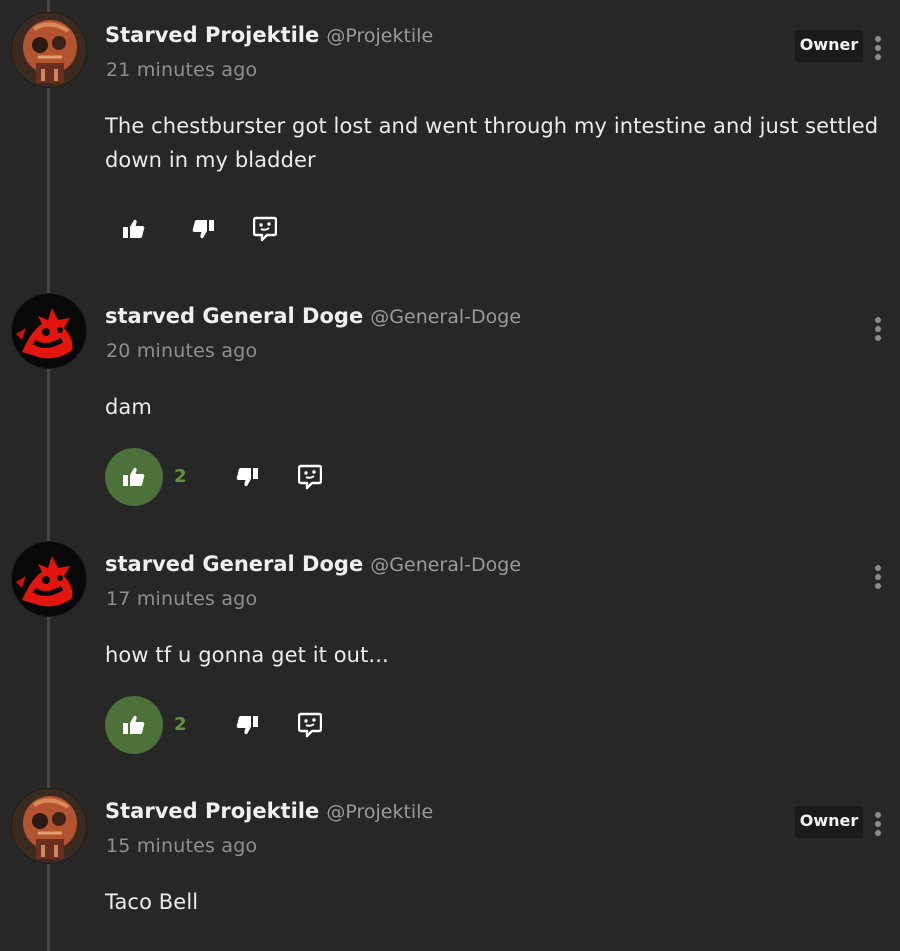 The image size is (900, 951). Describe the element at coordinates (182, 599) in the screenshot. I see `comment-timestamp: 17 minutes ago` at that location.